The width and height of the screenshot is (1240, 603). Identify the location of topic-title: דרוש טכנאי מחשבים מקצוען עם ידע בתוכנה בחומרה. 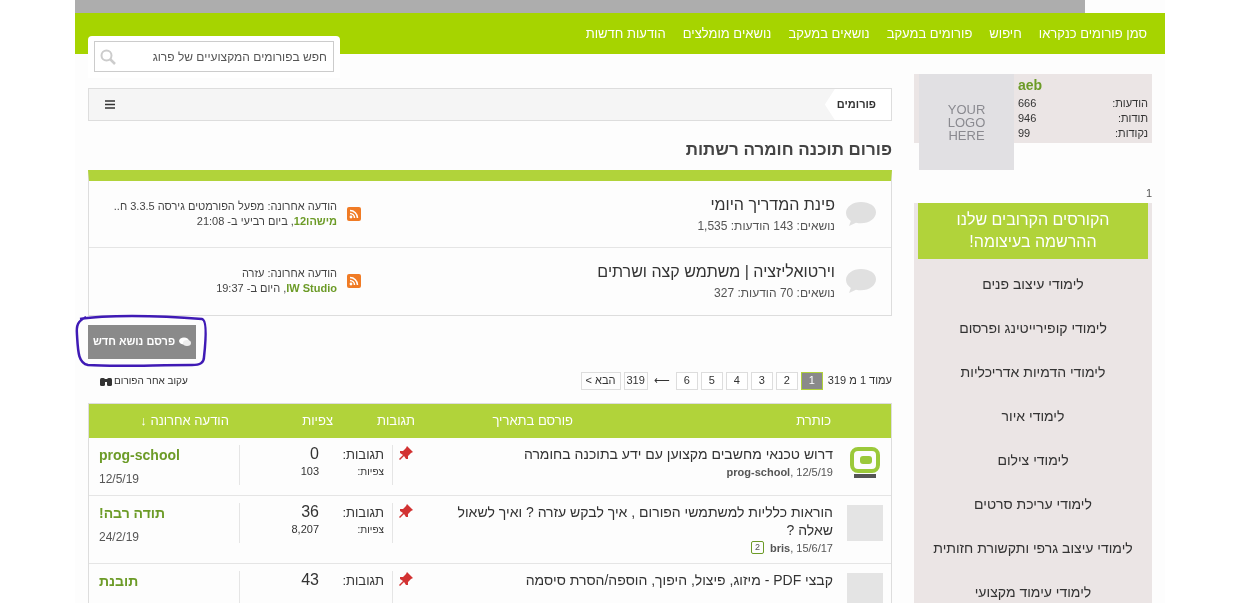
(626, 453).